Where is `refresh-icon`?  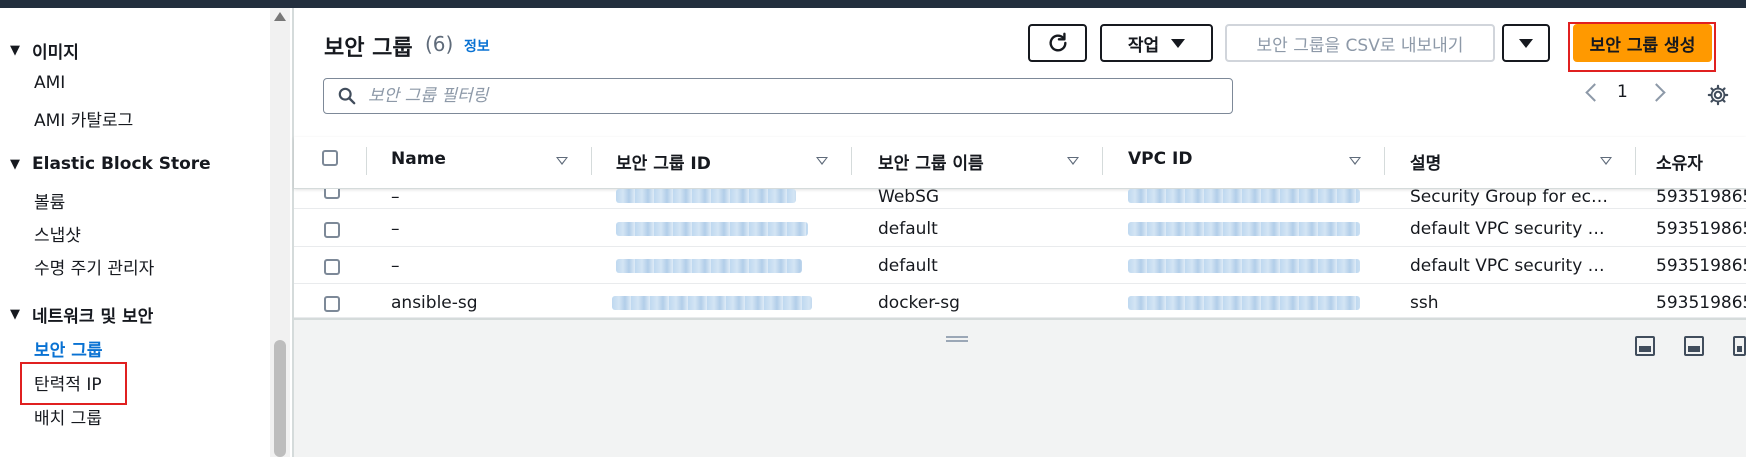
refresh-icon is located at coordinates (1058, 42).